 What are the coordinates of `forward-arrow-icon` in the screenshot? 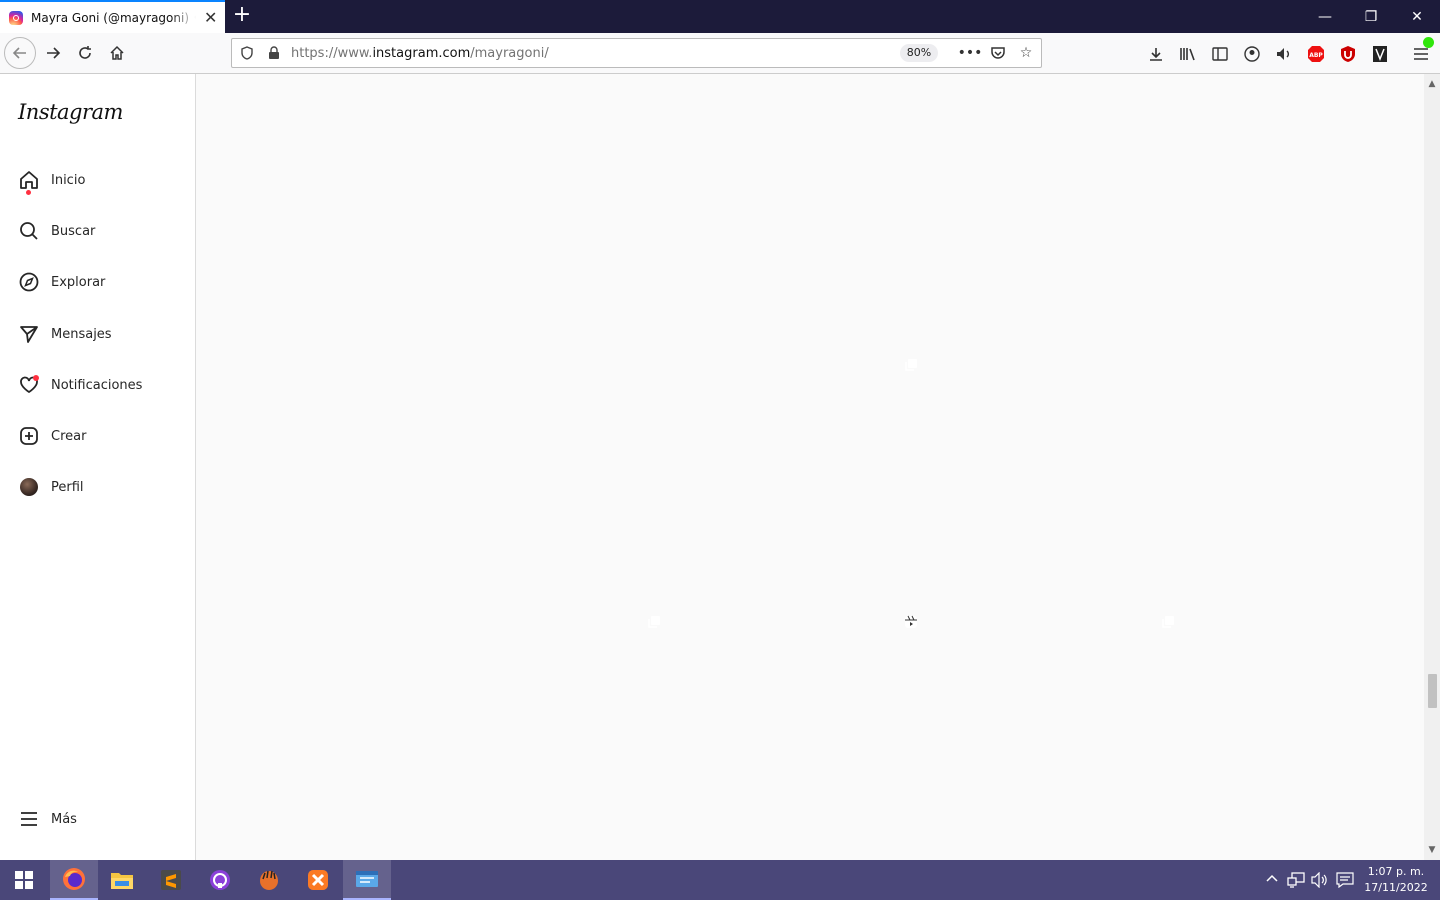 It's located at (54, 53).